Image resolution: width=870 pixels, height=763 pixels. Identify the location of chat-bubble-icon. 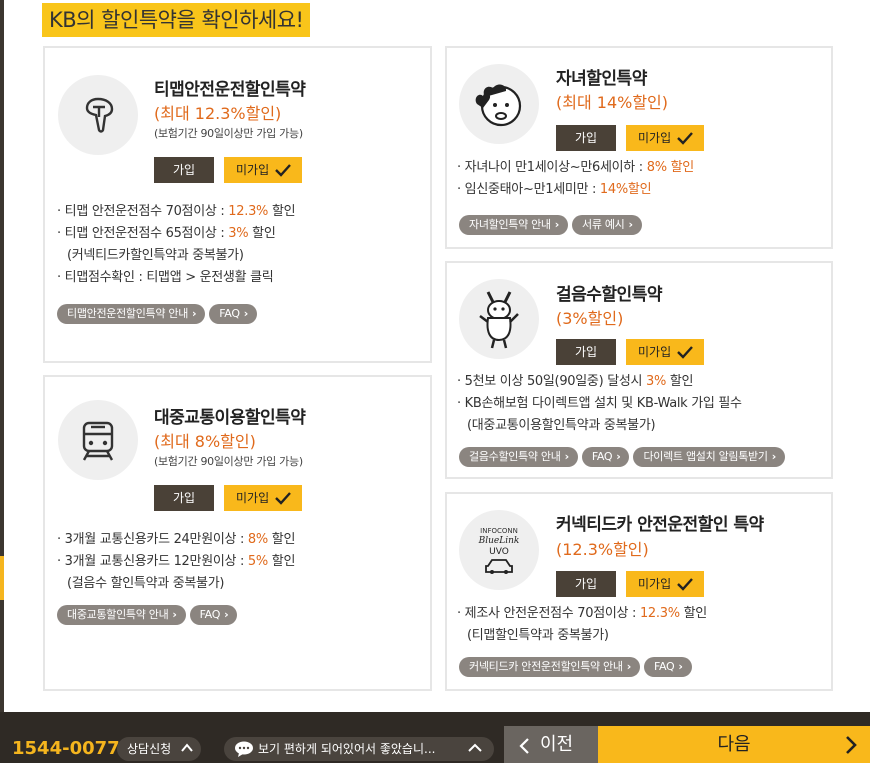
(244, 749).